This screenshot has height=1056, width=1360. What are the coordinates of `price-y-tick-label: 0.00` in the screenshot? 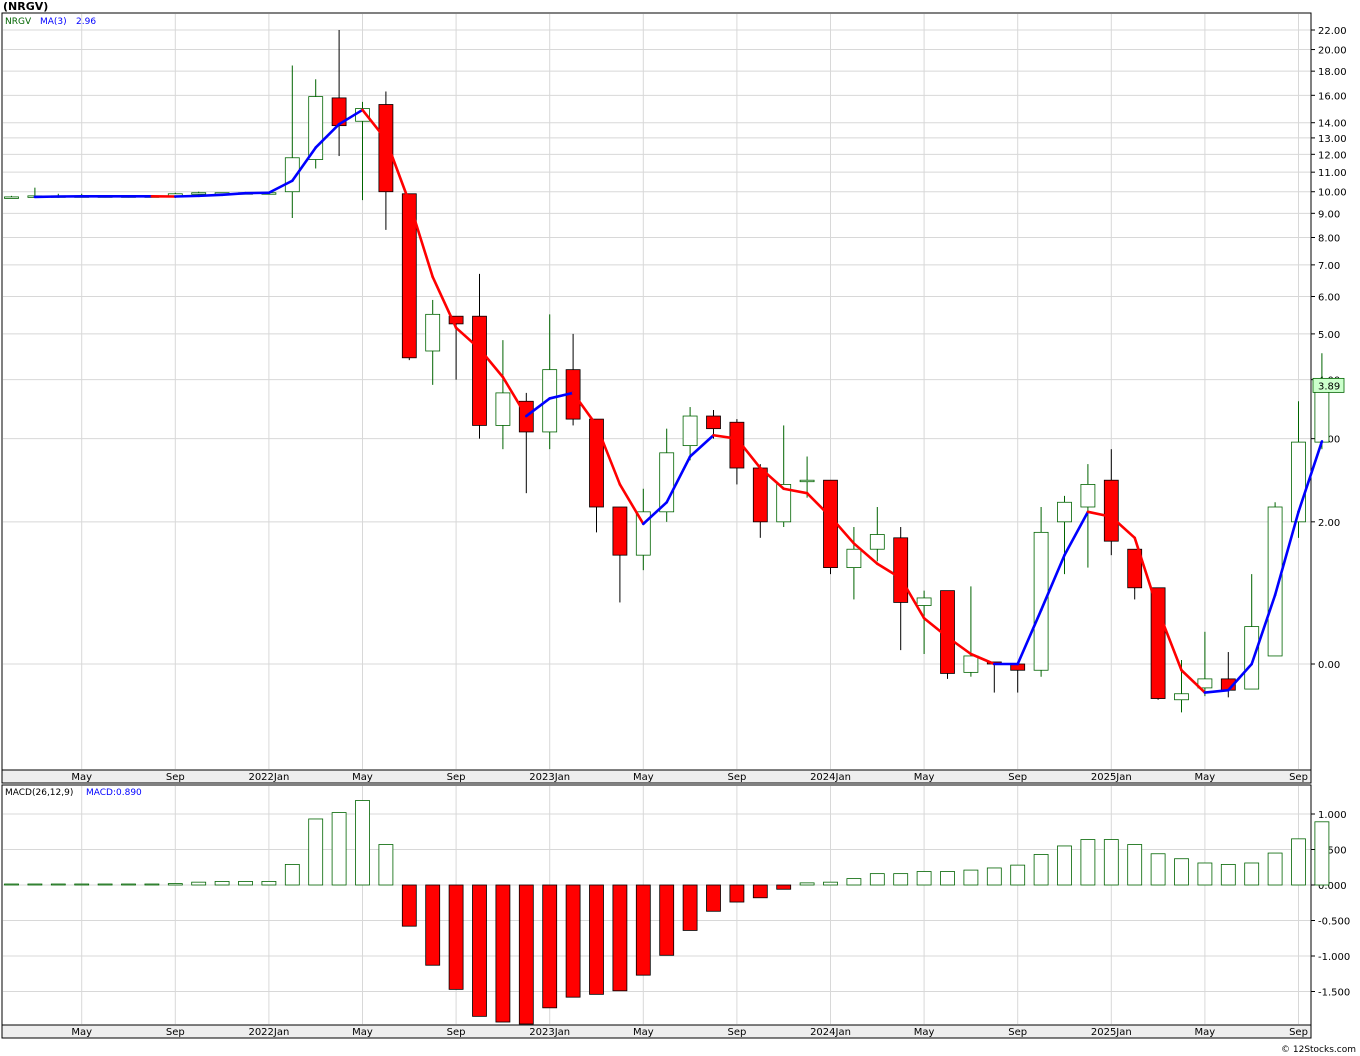 It's located at (1329, 665).